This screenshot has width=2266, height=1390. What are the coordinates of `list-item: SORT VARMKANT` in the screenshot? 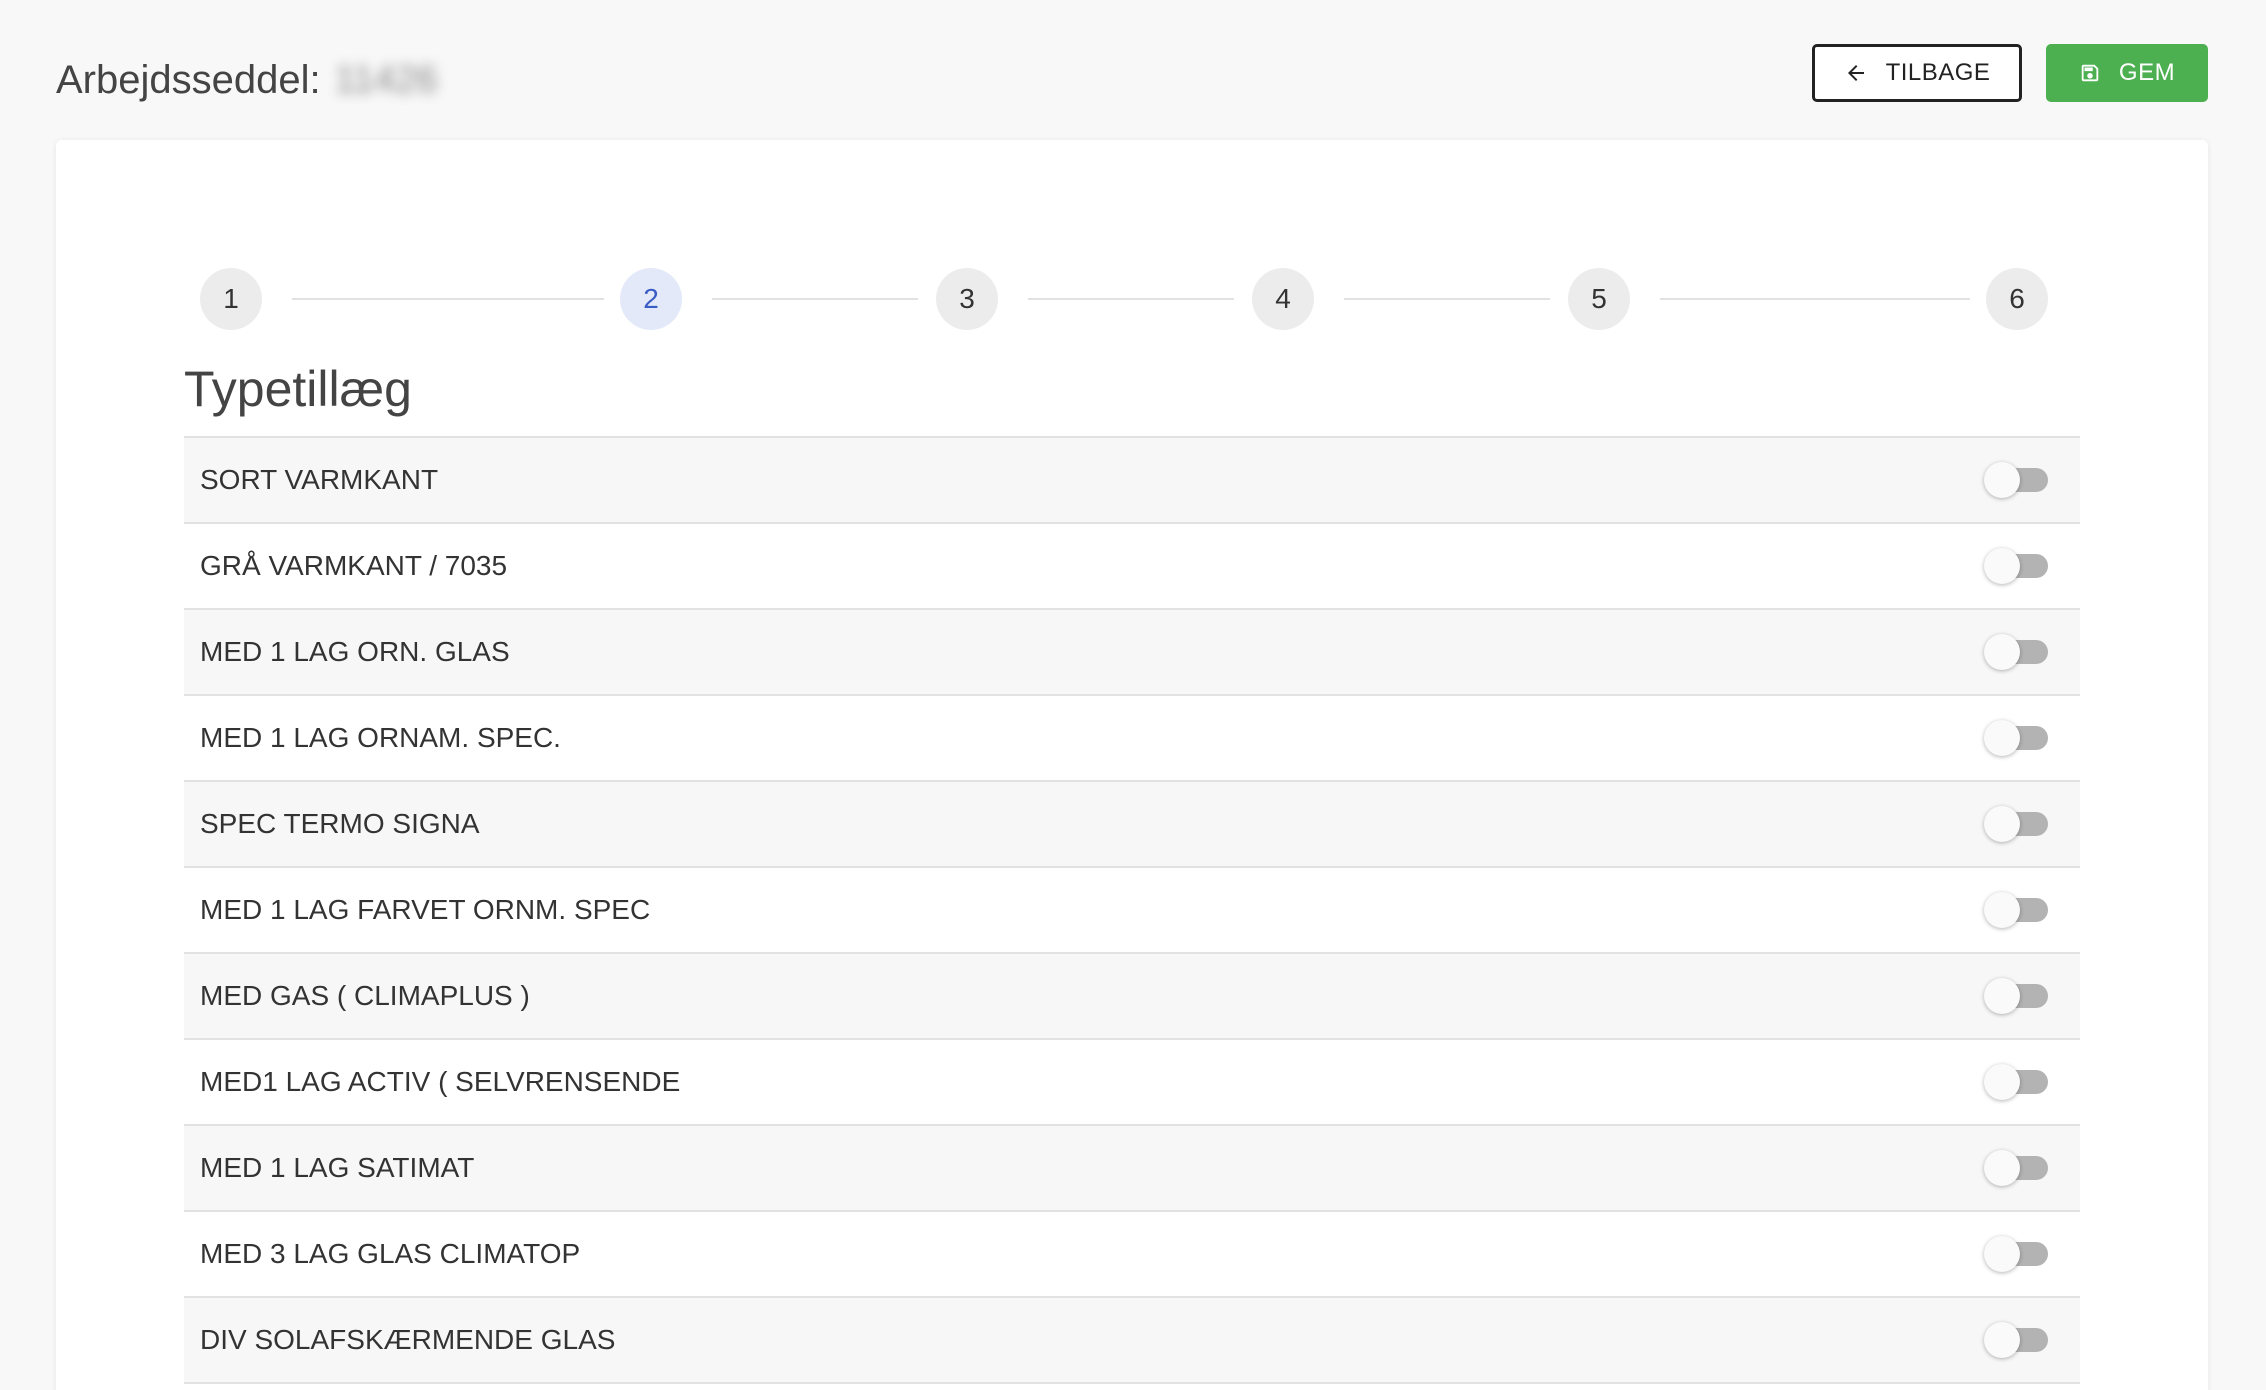 It's located at (1132, 481).